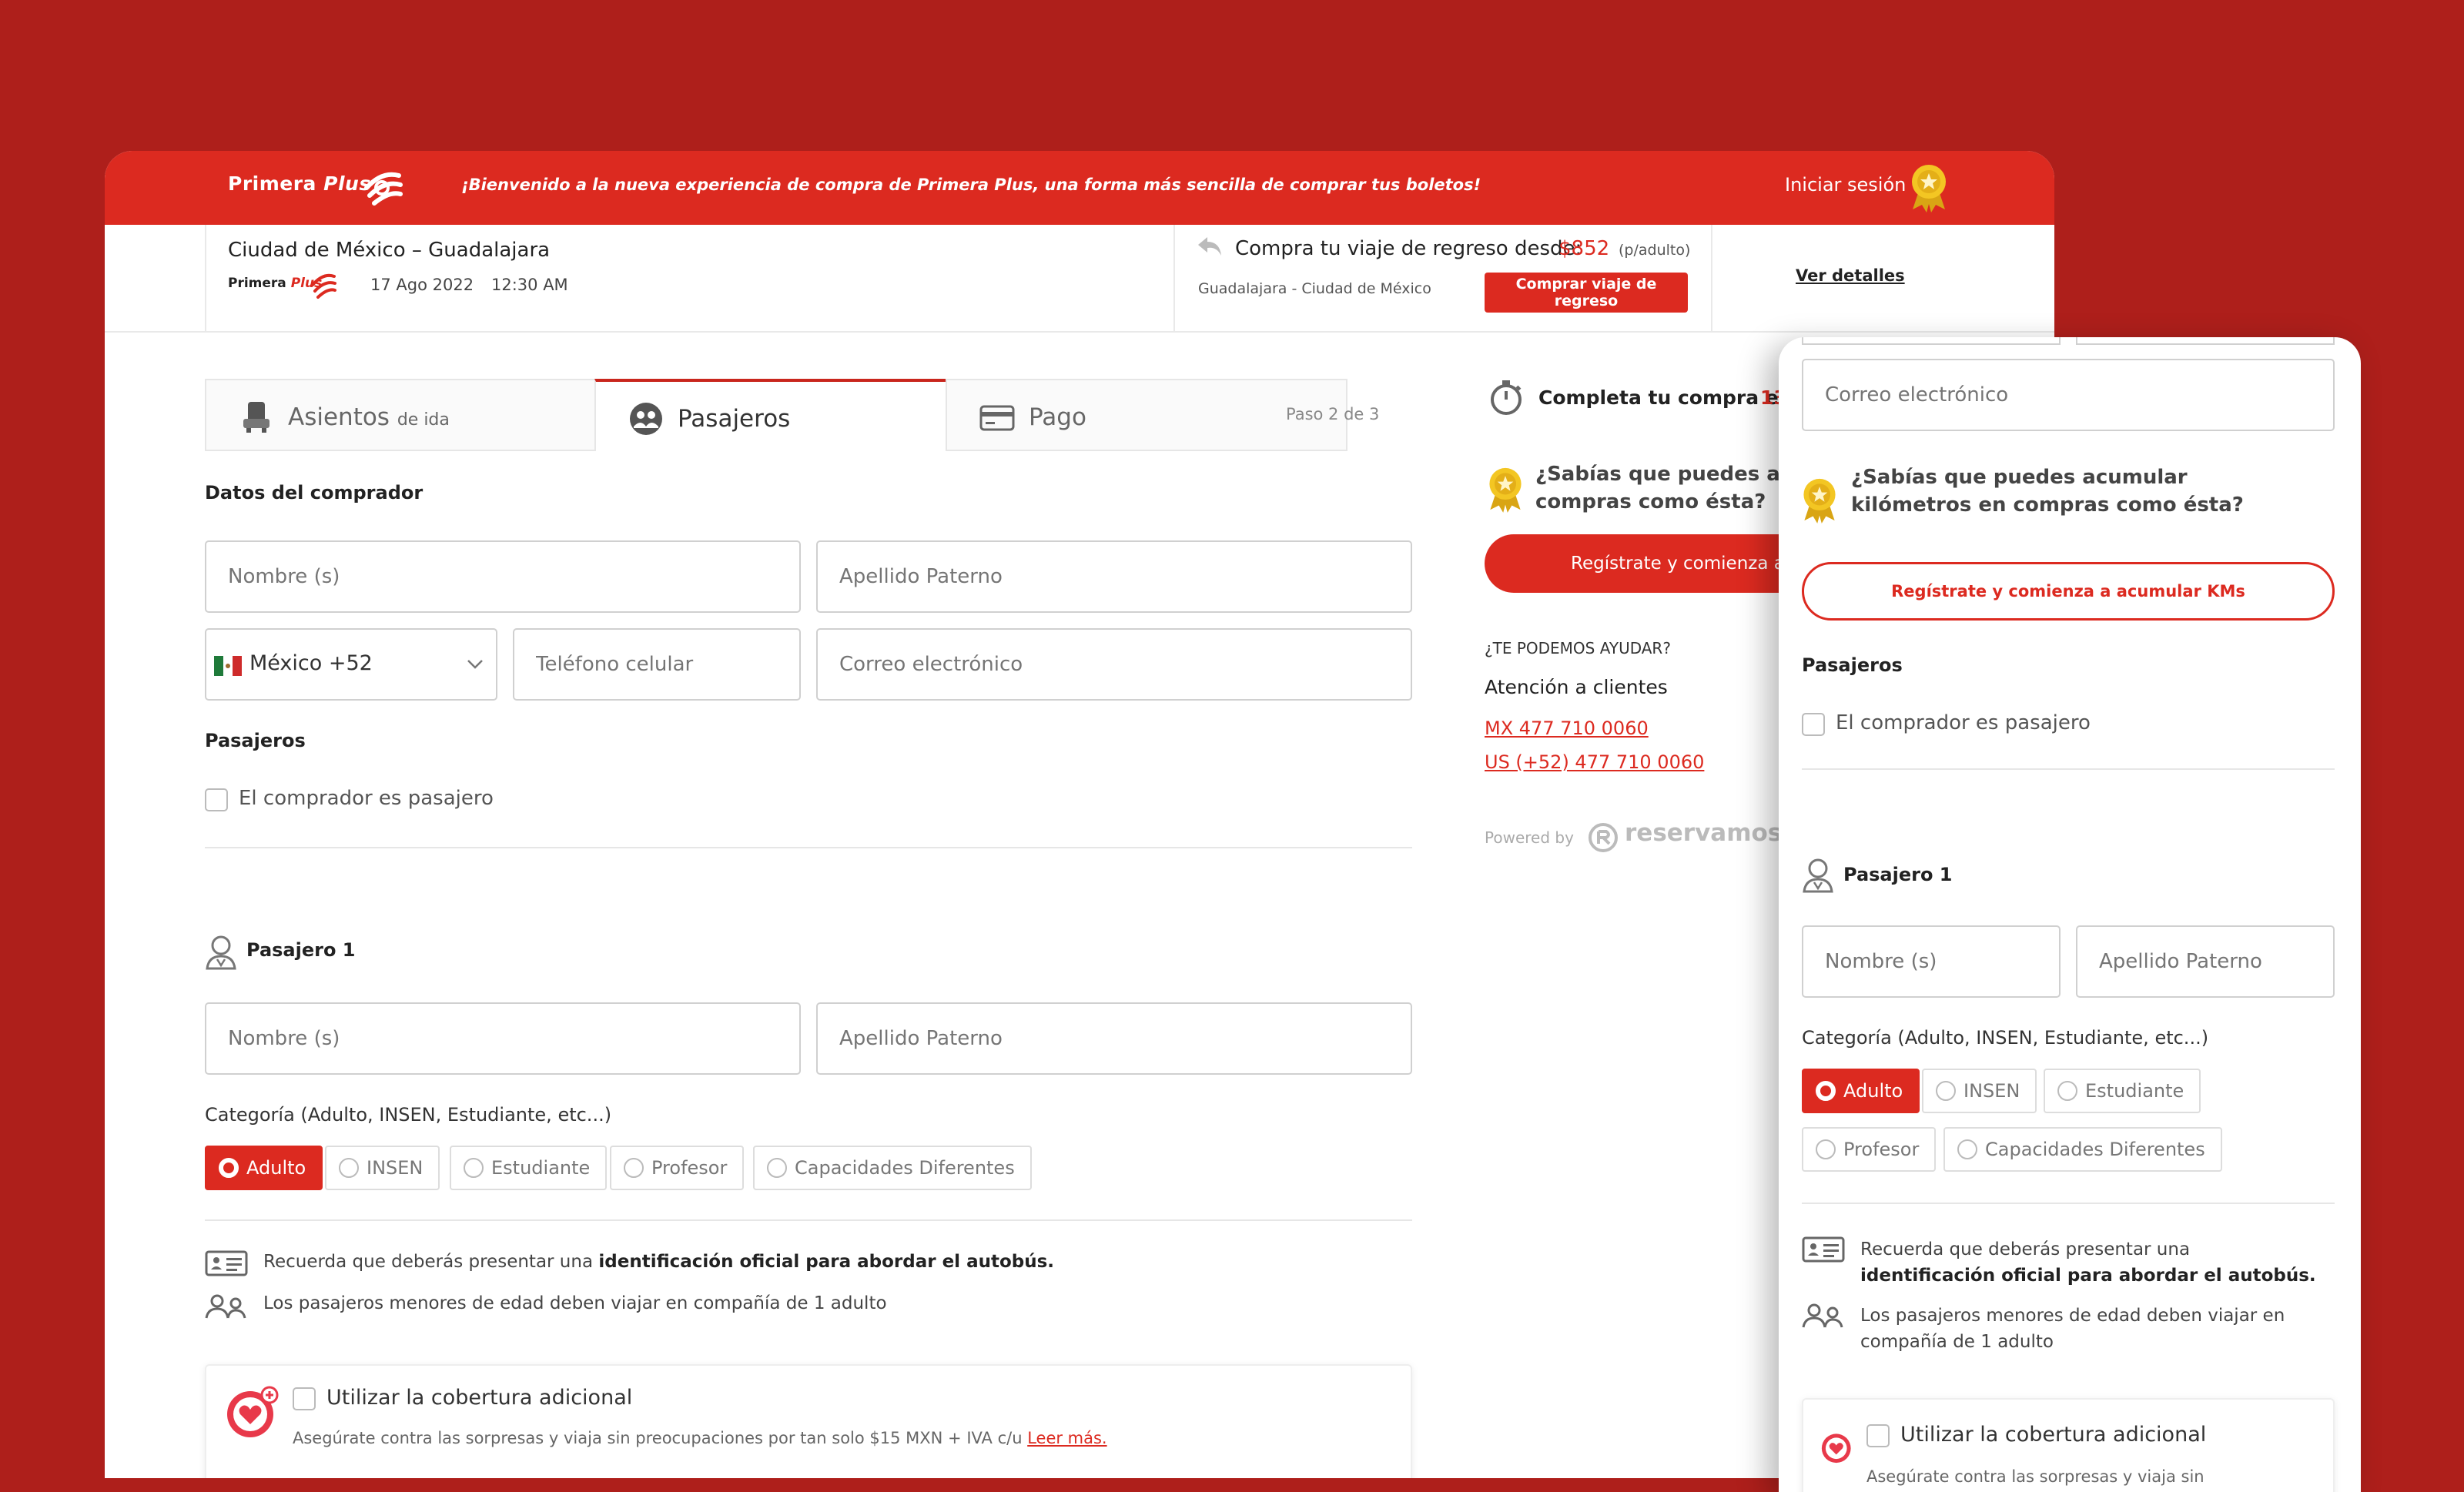 This screenshot has width=2464, height=1492. Describe the element at coordinates (1066, 1438) in the screenshot. I see `read-more-link: Leer más.` at that location.